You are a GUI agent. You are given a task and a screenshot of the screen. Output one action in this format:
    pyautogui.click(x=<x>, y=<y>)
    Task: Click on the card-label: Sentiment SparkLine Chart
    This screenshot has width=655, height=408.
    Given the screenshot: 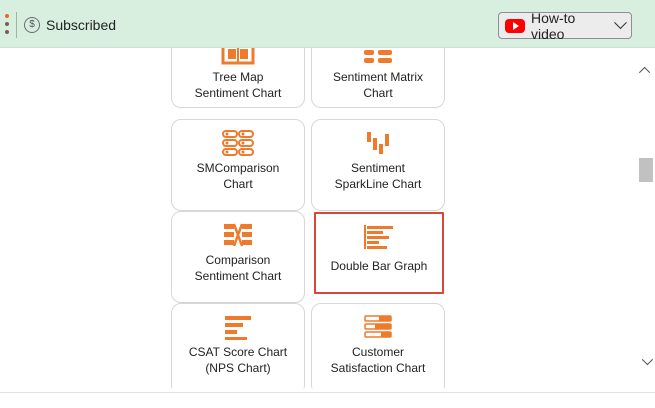 What is the action you would take?
    pyautogui.click(x=378, y=176)
    